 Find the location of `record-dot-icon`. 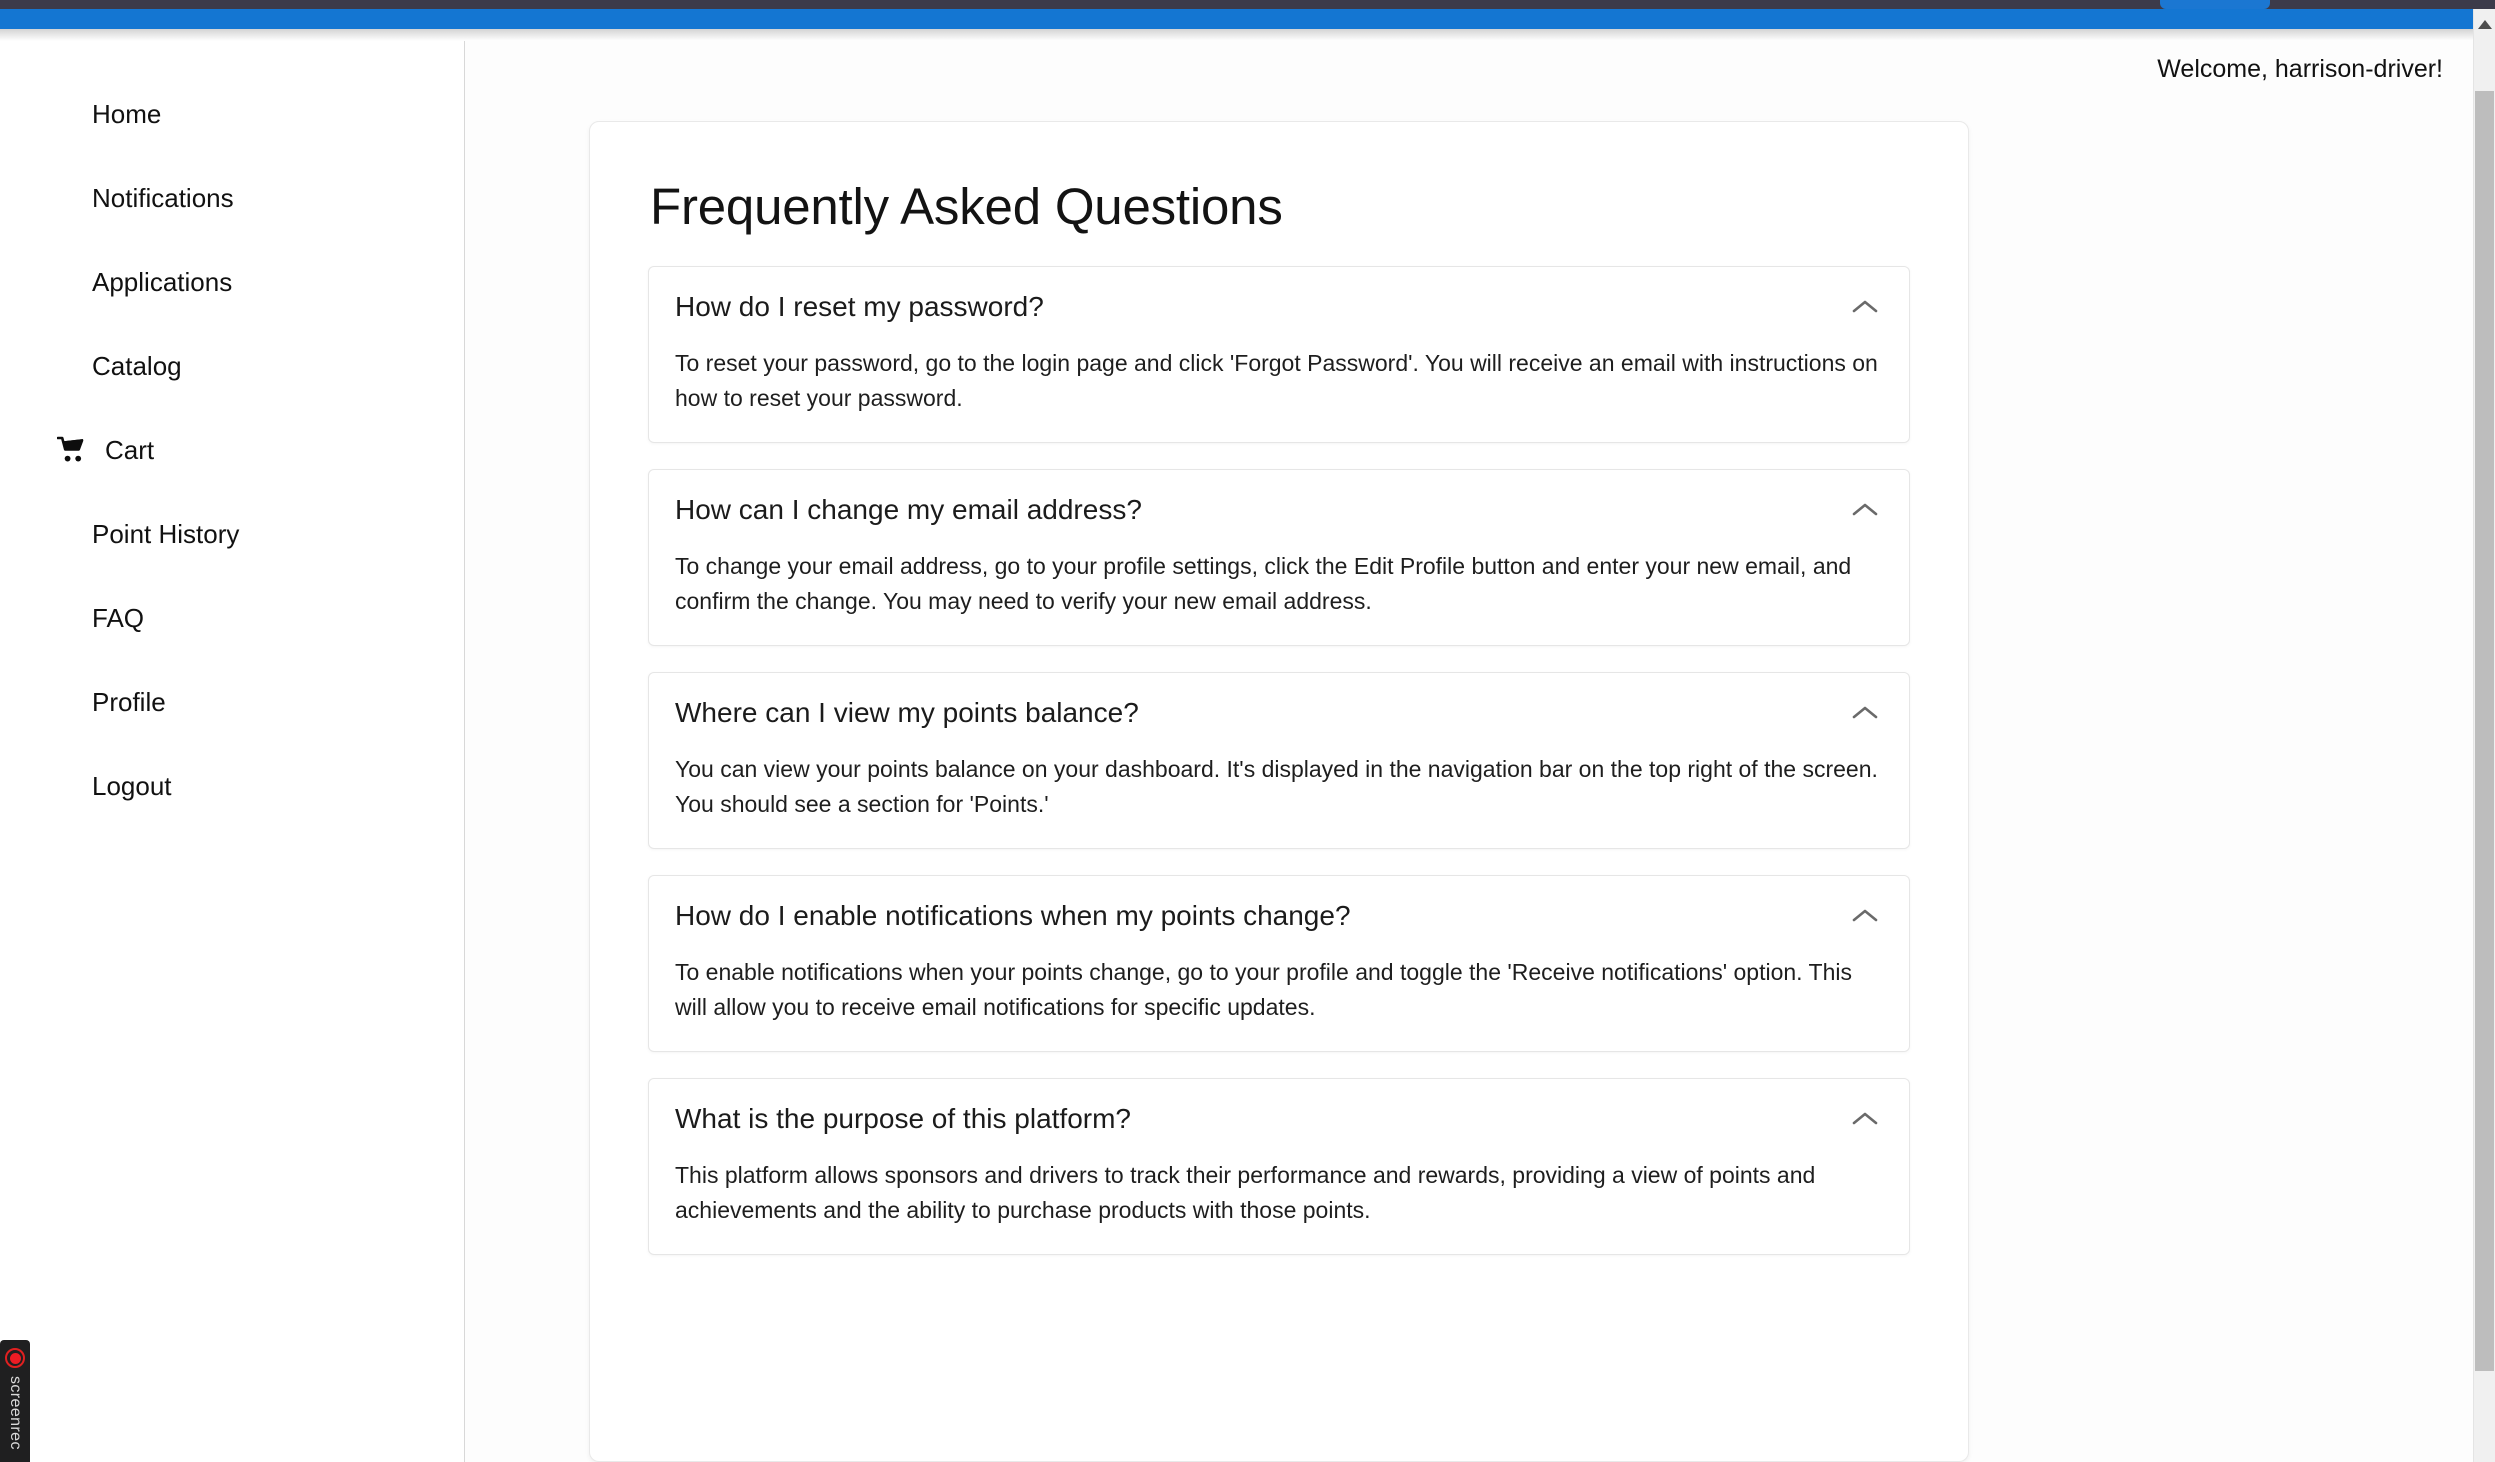

record-dot-icon is located at coordinates (15, 1358).